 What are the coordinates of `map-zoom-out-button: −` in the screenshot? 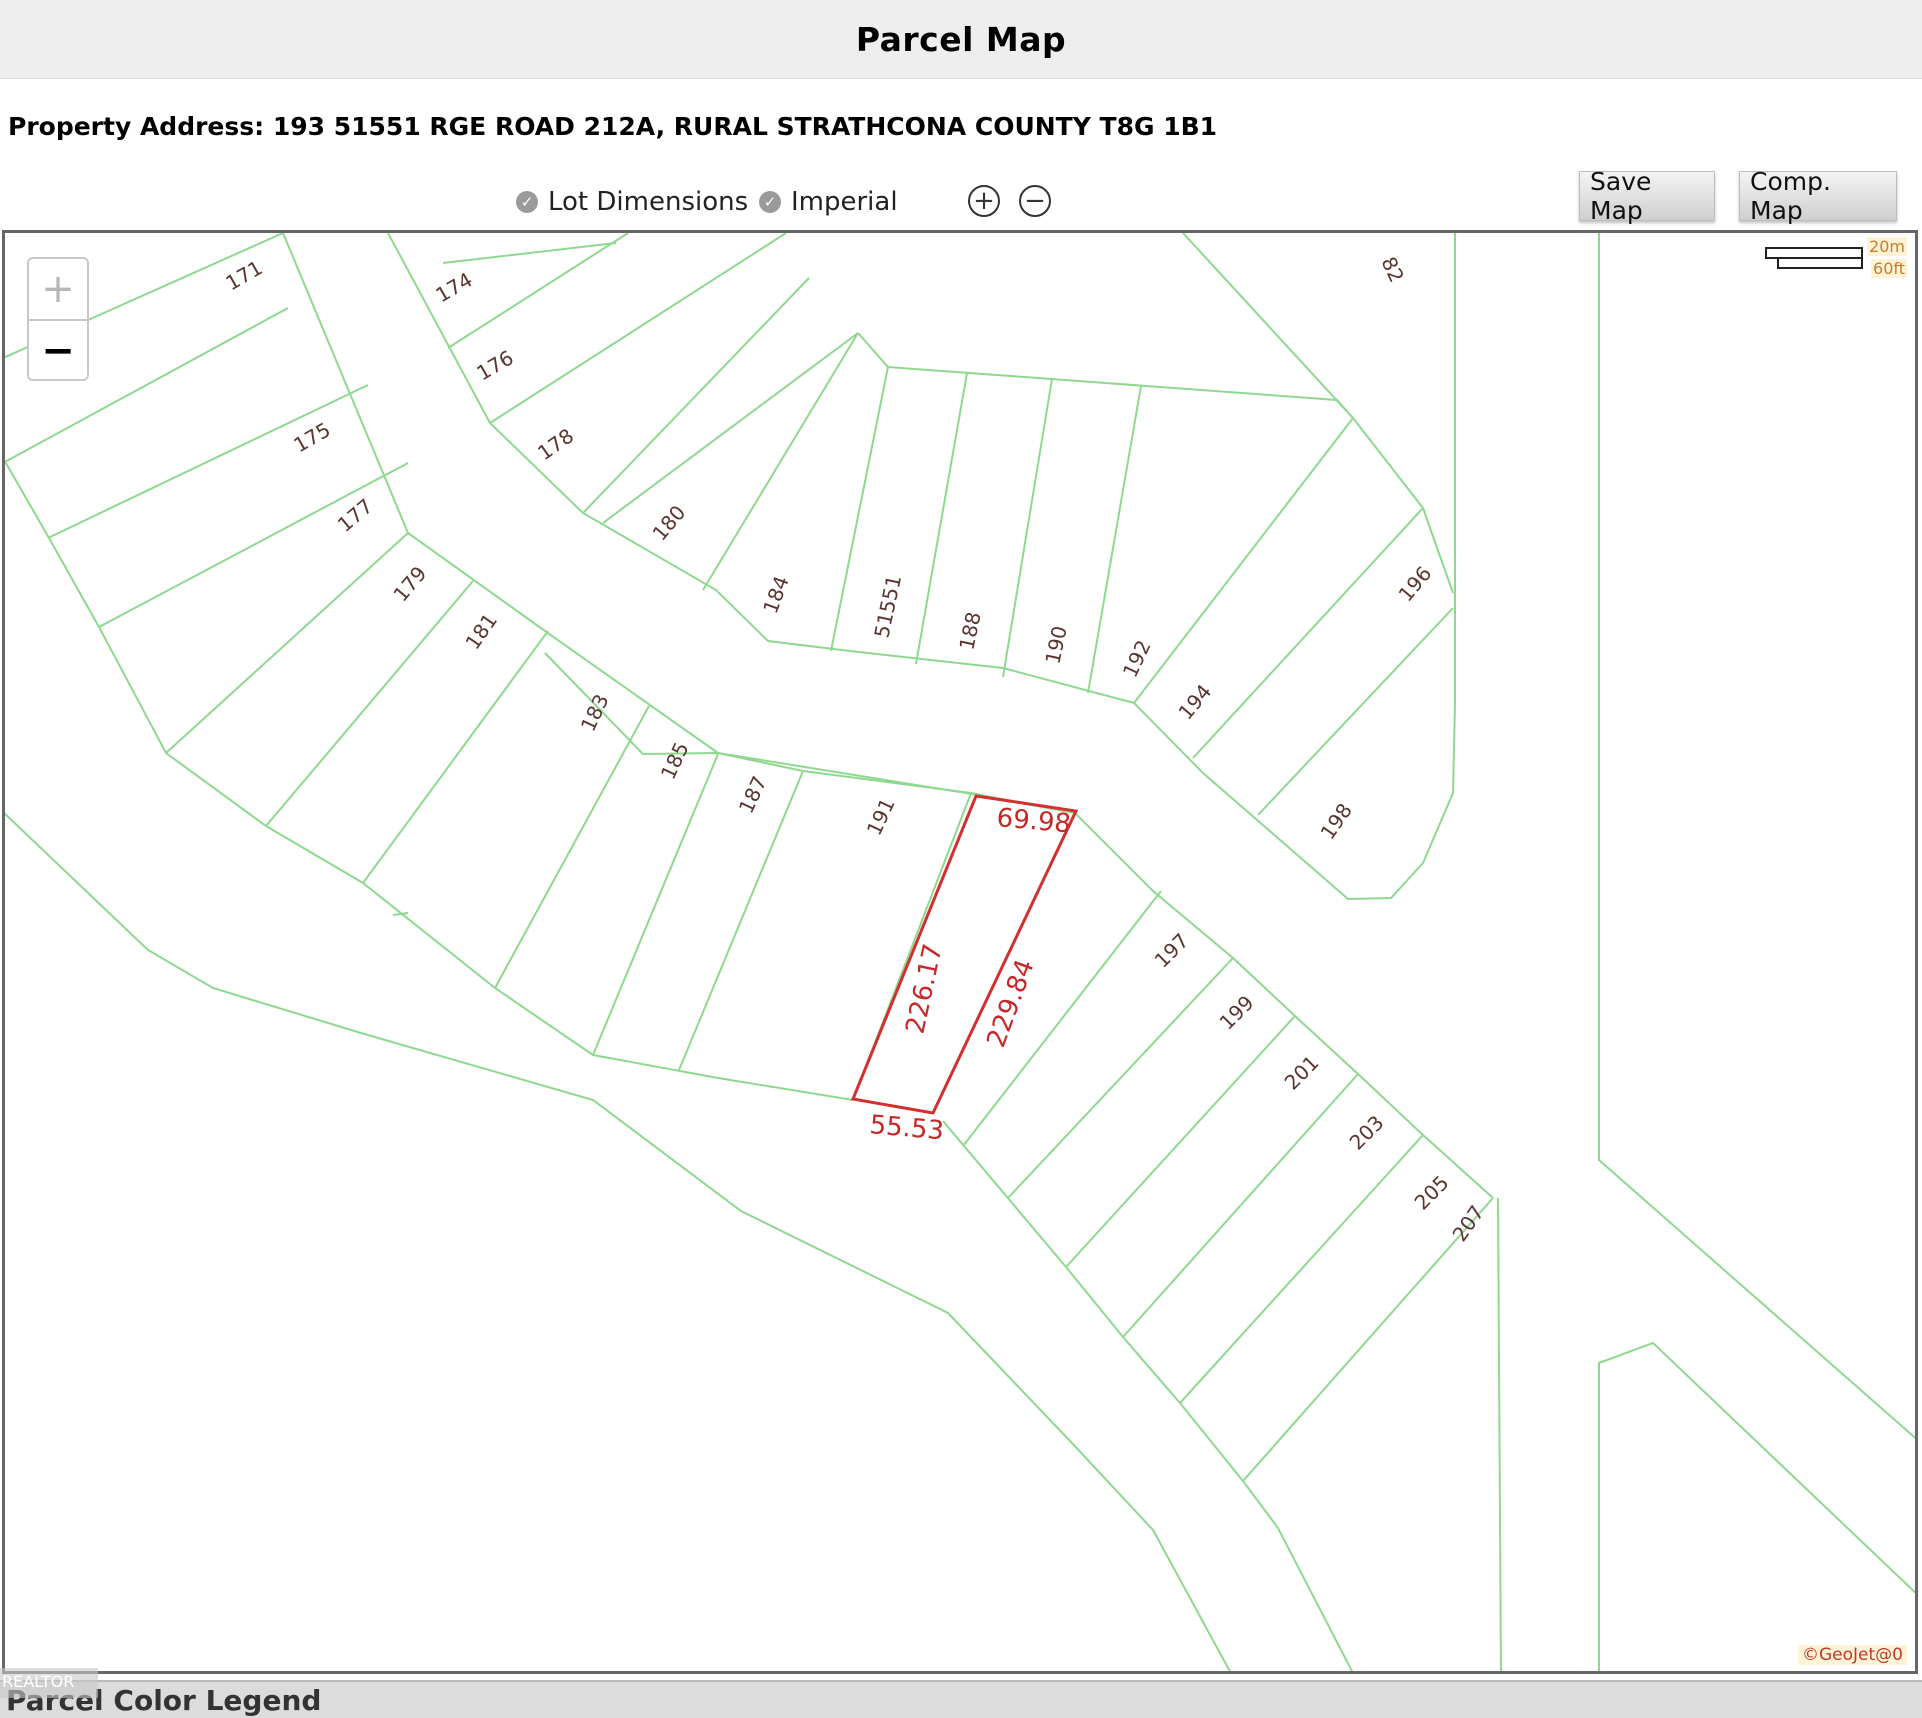 It's located at (58, 351).